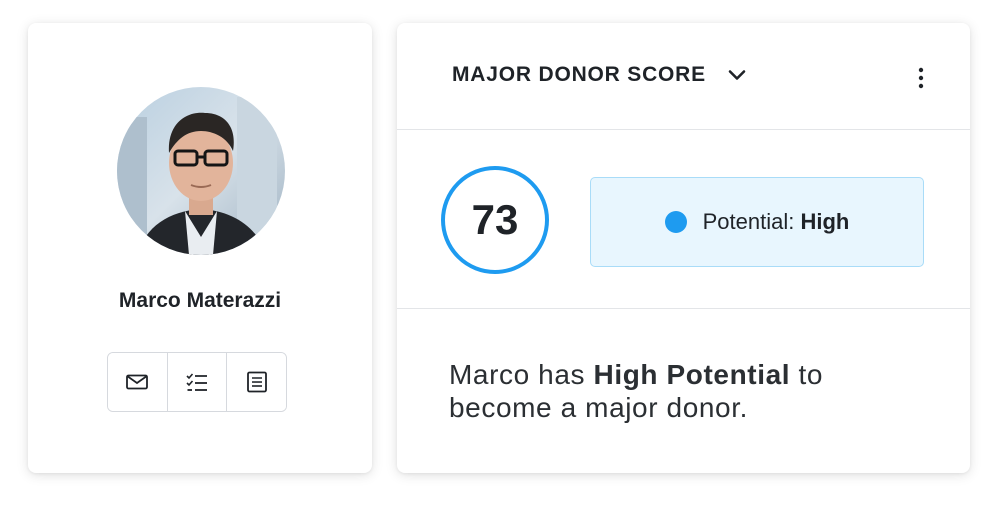 Image resolution: width=1000 pixels, height=509 pixels. I want to click on checklist-icon, so click(196, 382).